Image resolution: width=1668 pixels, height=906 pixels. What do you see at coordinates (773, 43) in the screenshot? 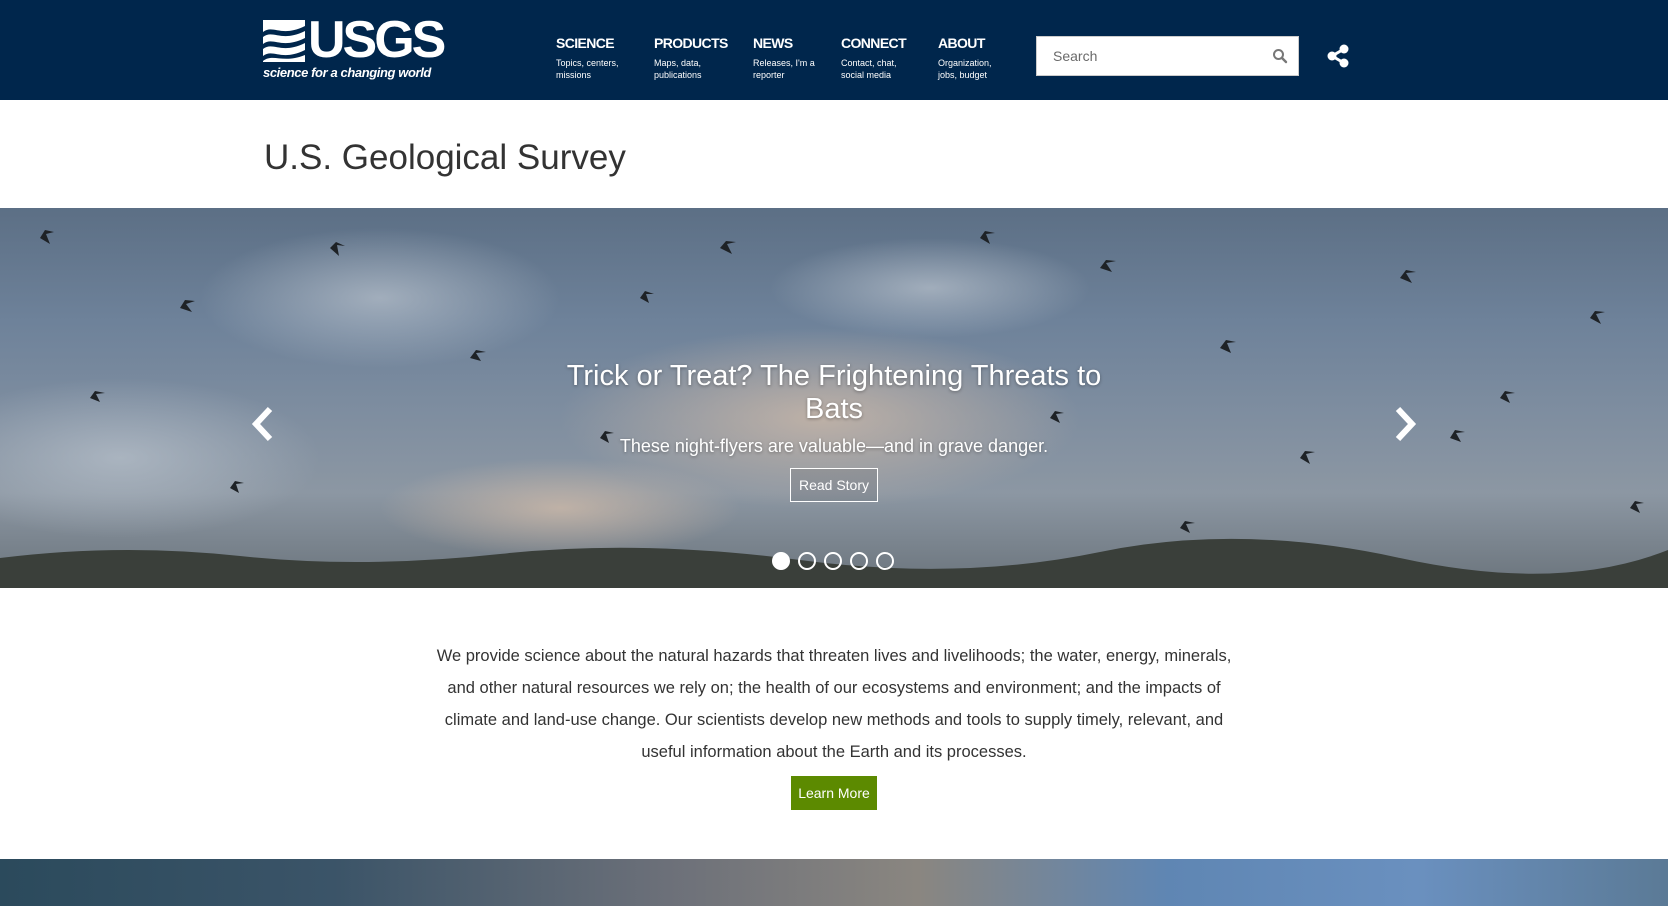
I see `nav-news-title: NEWS` at bounding box center [773, 43].